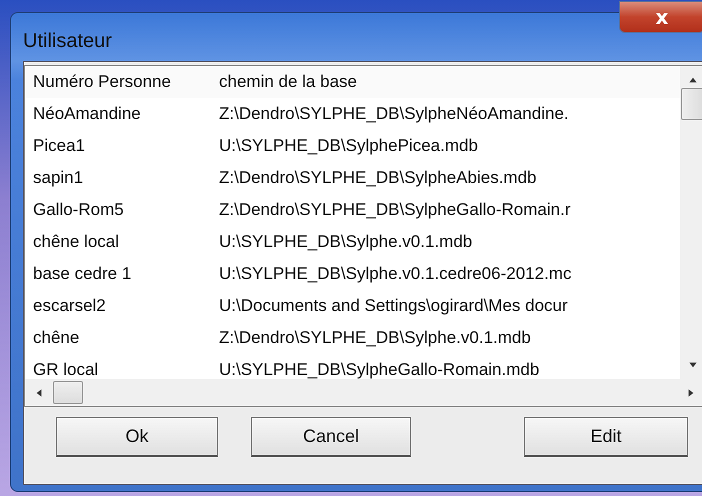  I want to click on table-cell-text: base cedre 1, so click(82, 274).